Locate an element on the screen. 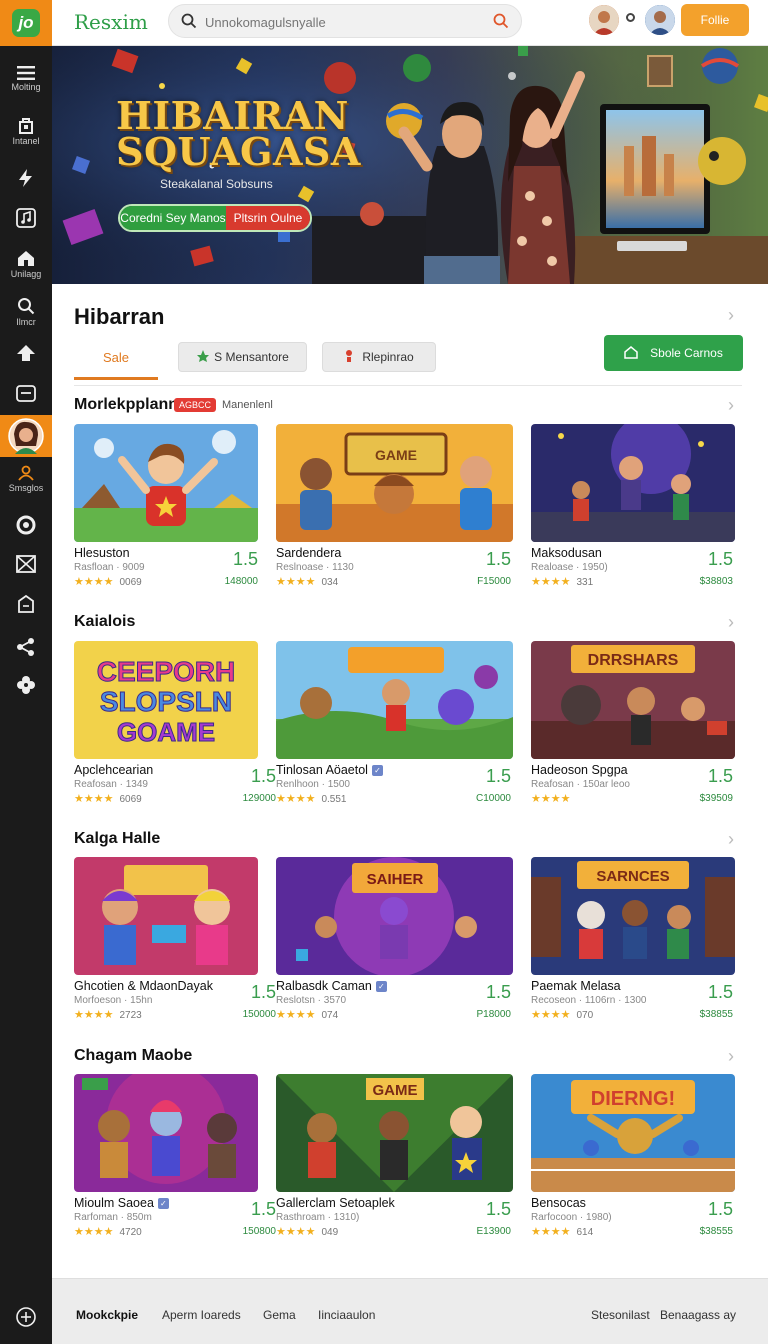 Image resolution: width=768 pixels, height=1344 pixels. sidebar-item-circle is located at coordinates (26, 525).